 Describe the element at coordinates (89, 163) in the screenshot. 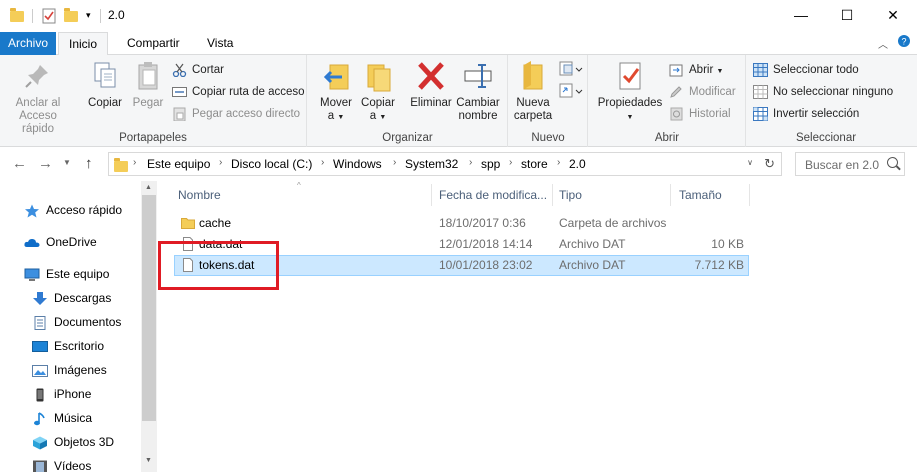

I see `up-arrow-icon: ↑` at that location.